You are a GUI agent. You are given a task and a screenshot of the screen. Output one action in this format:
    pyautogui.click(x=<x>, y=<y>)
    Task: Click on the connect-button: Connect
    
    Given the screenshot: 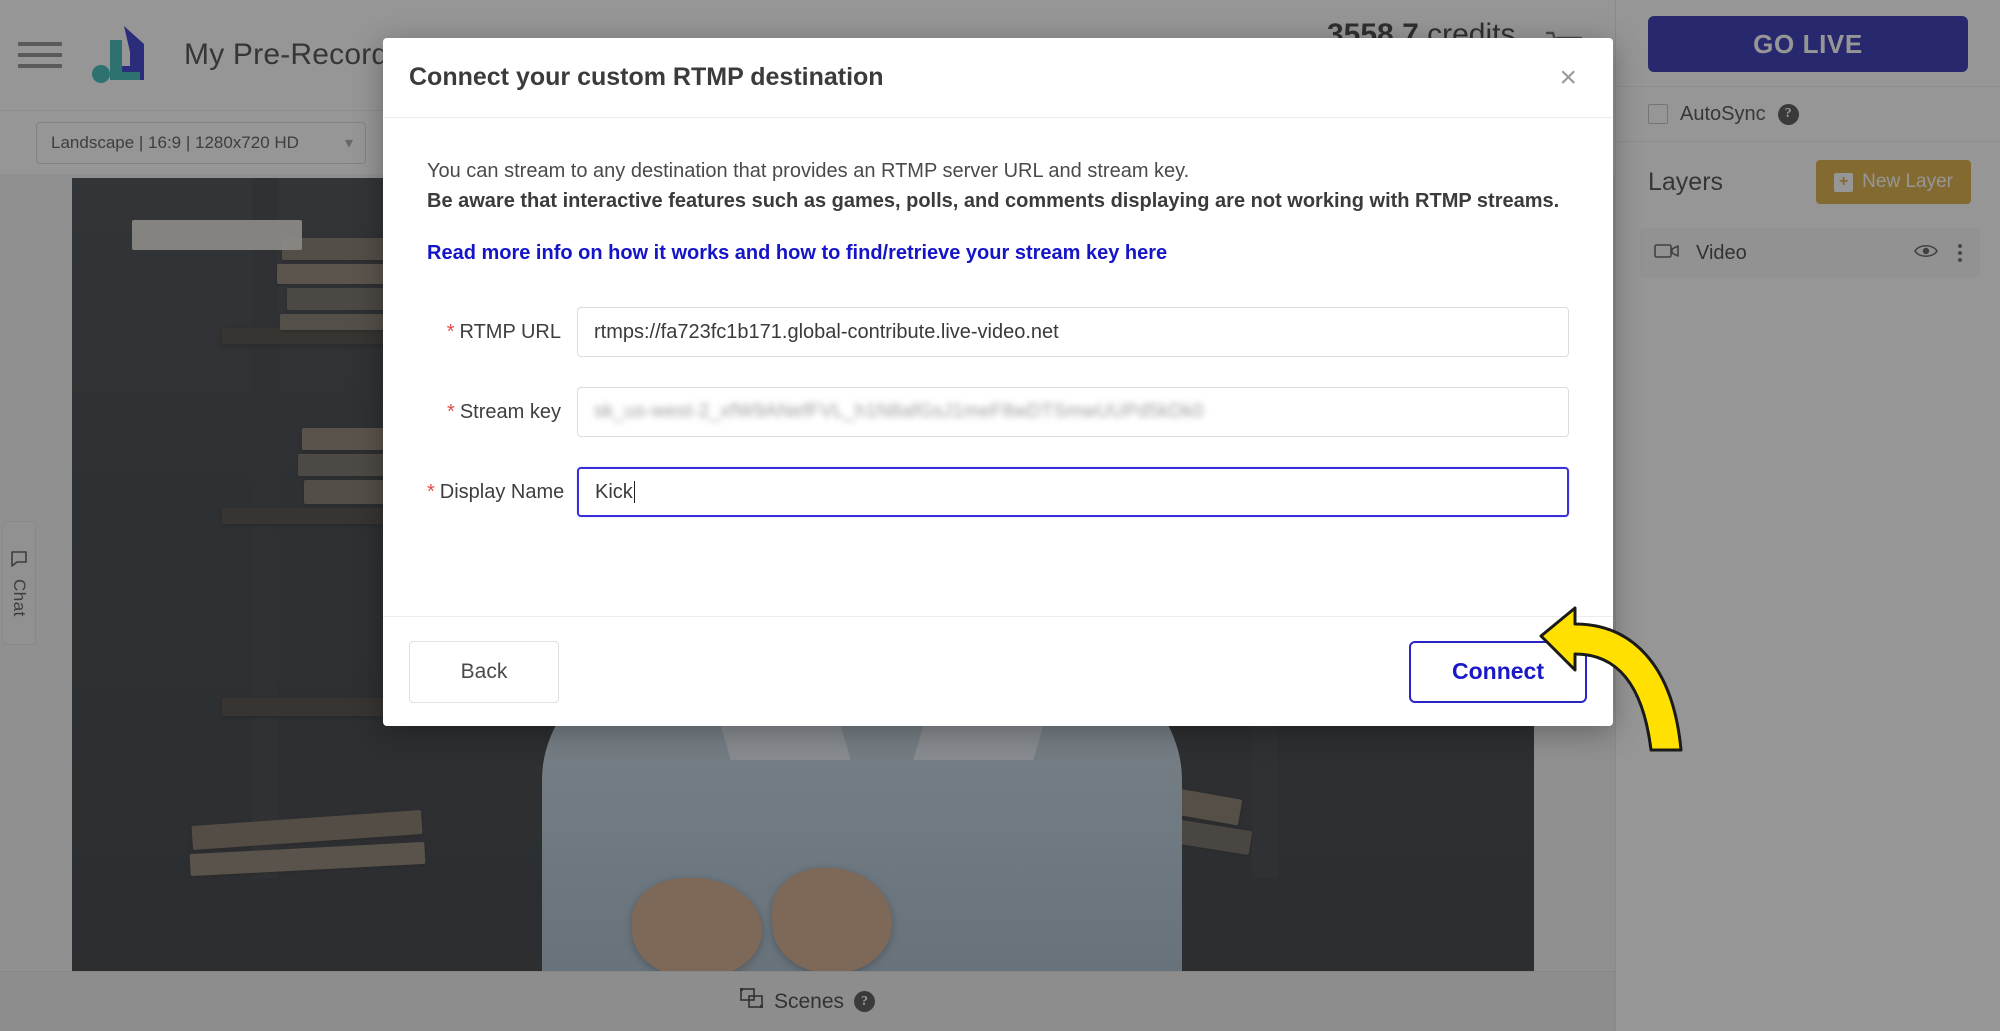 What is the action you would take?
    pyautogui.click(x=1498, y=671)
    